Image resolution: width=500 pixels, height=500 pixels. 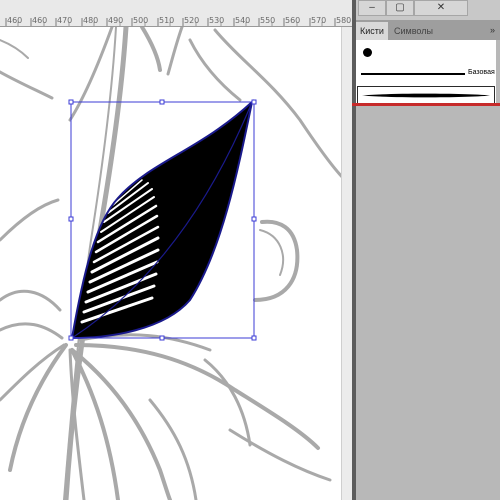 I want to click on panel-titlebar: ‒ ▢ ✕, so click(x=428, y=10).